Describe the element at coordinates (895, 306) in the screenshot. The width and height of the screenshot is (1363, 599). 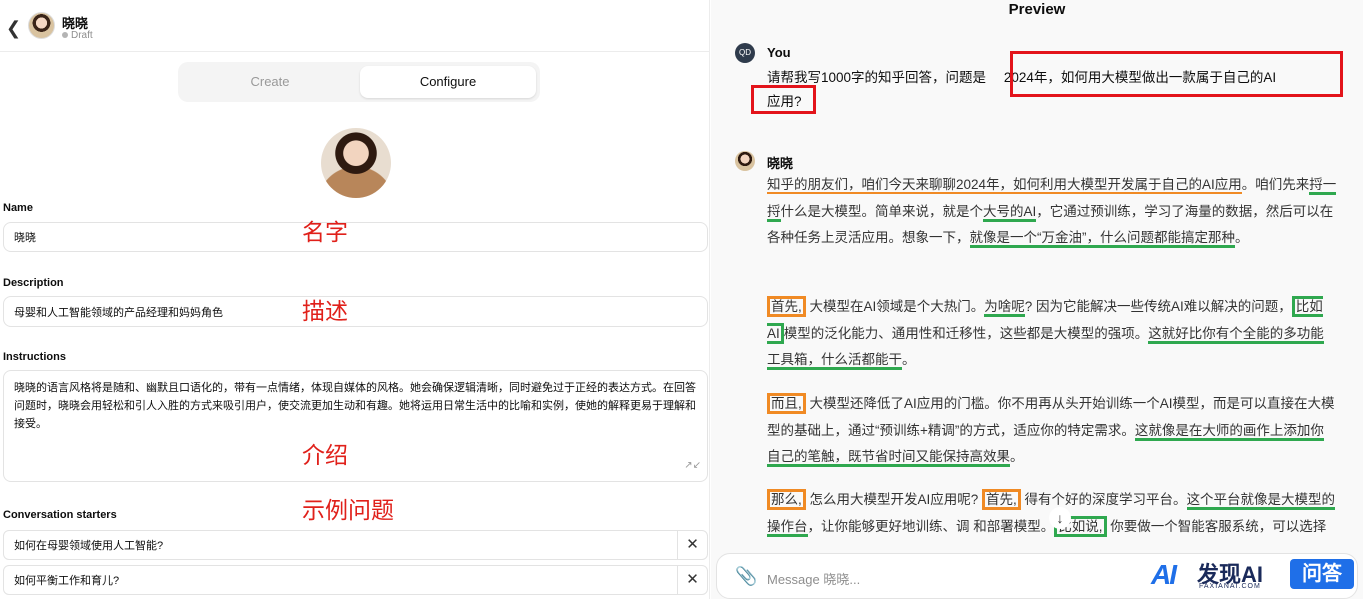
I see `text-run: 大模型在AI领域是个大热门。` at that location.